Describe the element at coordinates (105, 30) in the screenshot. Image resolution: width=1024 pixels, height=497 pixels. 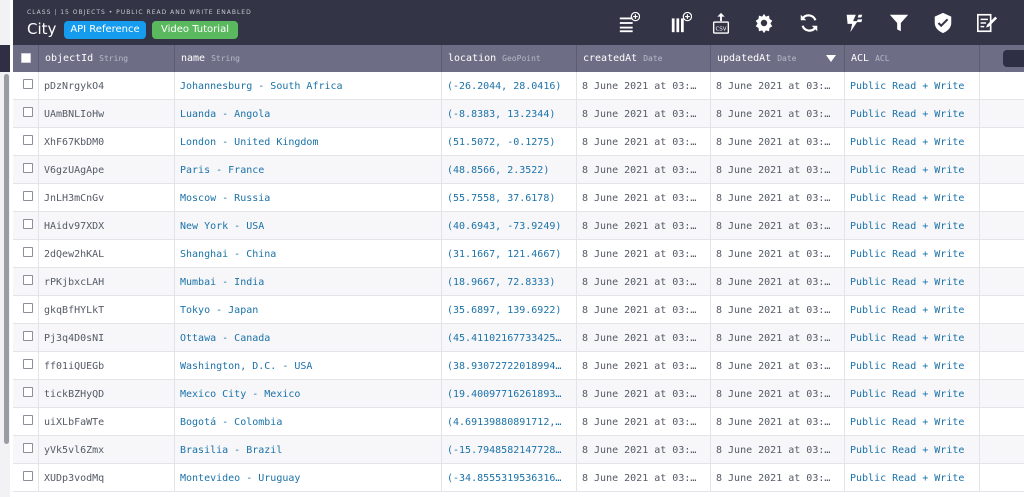
I see `api-reference-button: API Reference` at that location.